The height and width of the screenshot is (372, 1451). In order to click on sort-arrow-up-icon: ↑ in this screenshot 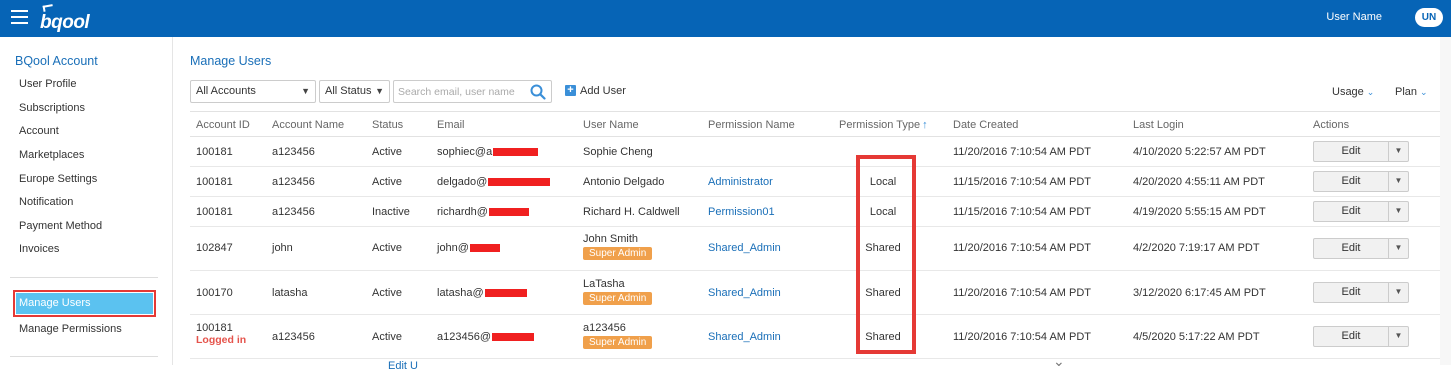, I will do `click(925, 125)`.